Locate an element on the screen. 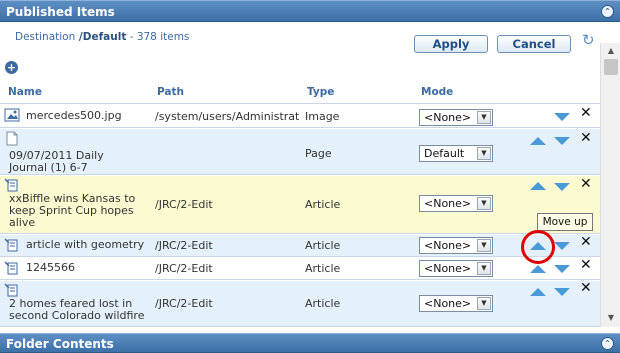  column-header-mode: Mode is located at coordinates (437, 92).